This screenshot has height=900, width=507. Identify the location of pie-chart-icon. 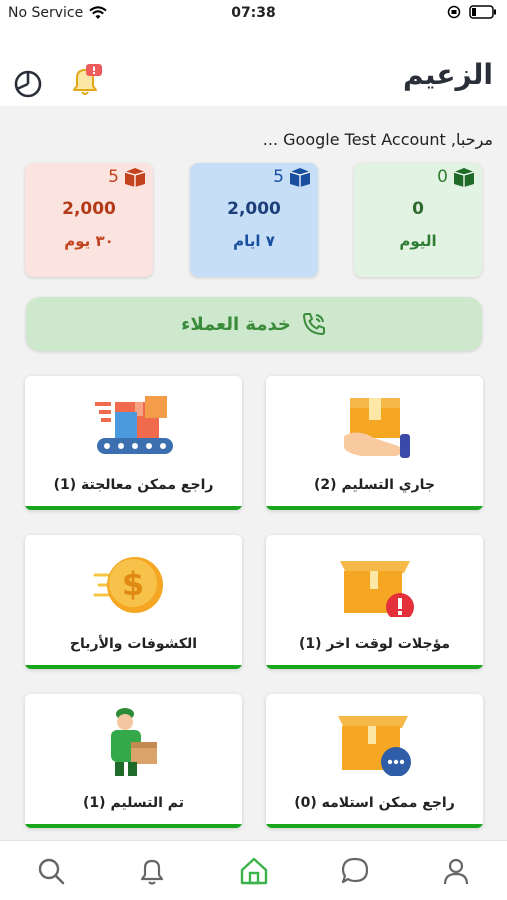
(28, 84).